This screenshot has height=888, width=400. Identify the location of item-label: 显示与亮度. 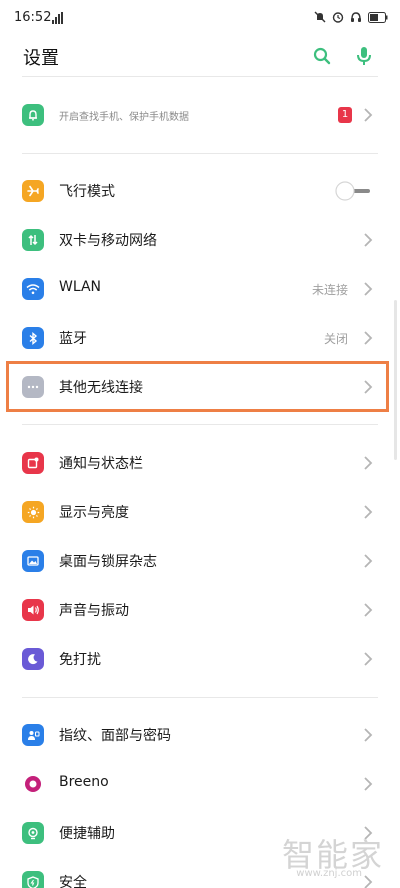
(94, 513).